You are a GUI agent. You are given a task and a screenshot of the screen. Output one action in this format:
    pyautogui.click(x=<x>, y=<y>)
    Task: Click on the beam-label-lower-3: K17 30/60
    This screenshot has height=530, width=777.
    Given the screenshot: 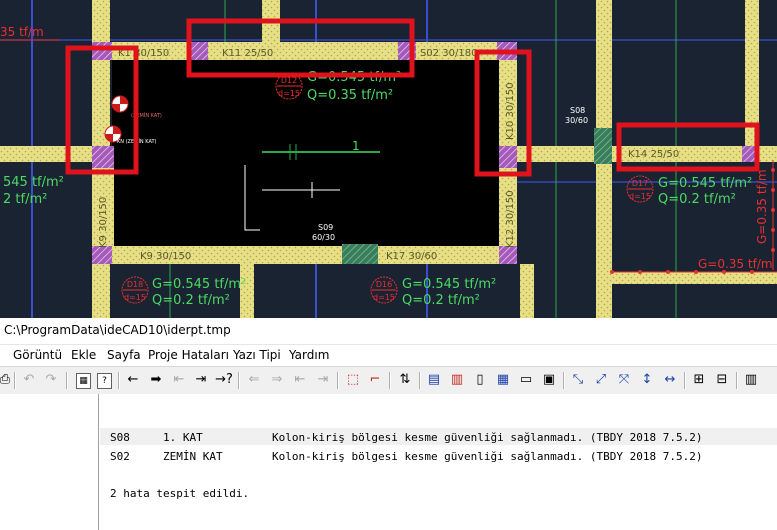 What is the action you would take?
    pyautogui.click(x=411, y=256)
    